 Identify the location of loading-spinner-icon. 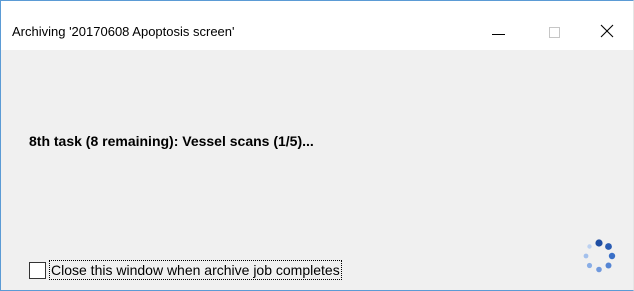
(599, 256).